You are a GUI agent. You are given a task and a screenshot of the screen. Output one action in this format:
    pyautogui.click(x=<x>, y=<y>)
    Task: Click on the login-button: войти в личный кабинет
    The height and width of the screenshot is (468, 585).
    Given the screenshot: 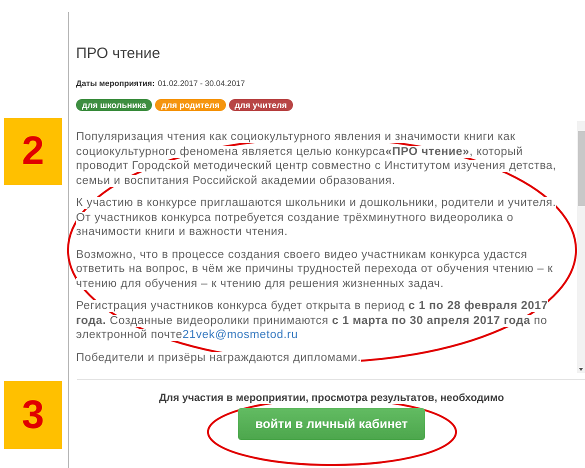 What is the action you would take?
    pyautogui.click(x=331, y=424)
    